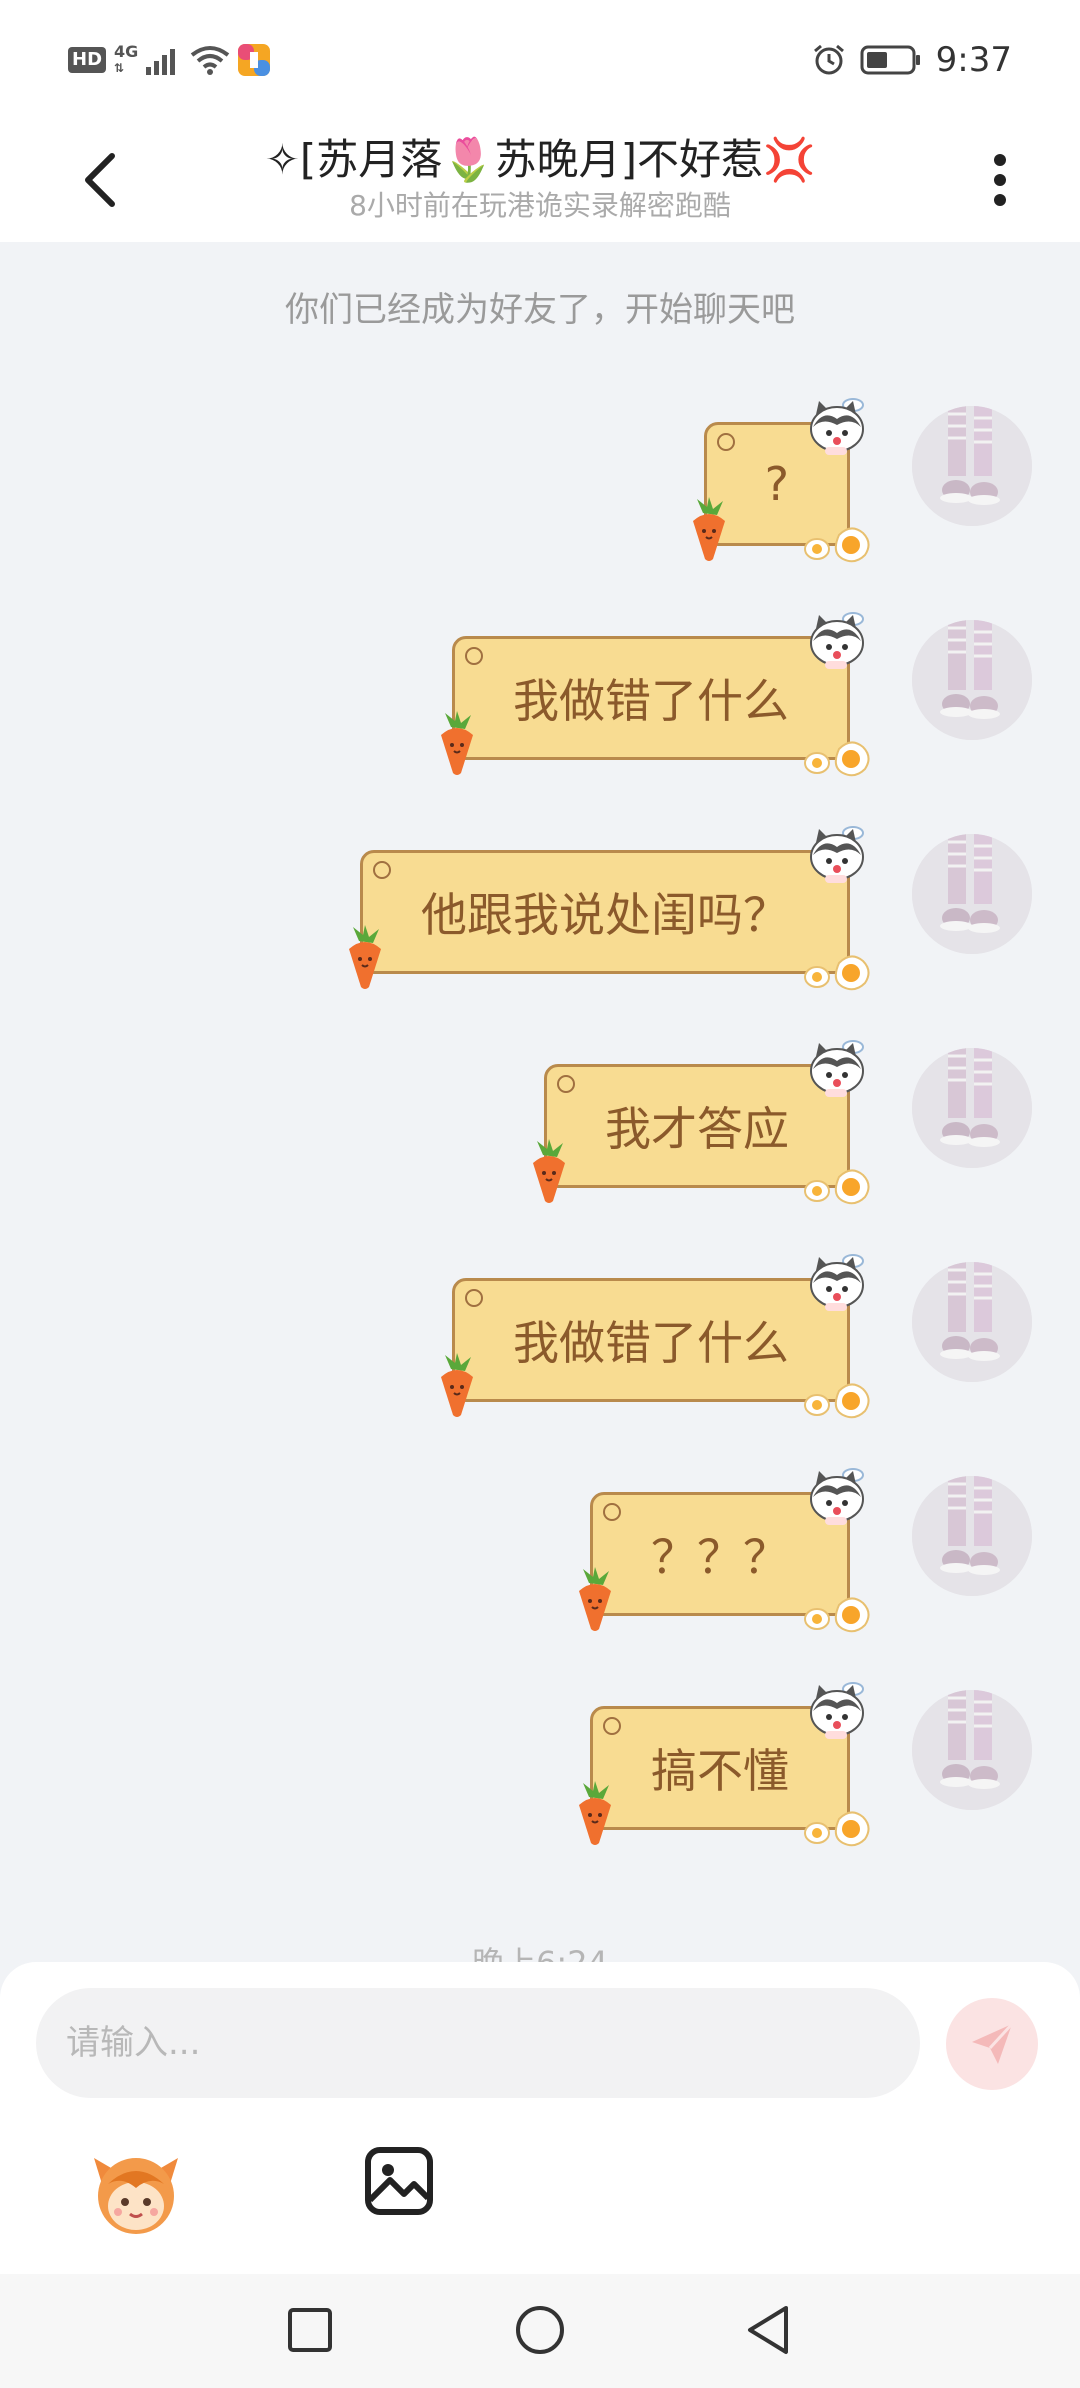 The image size is (1080, 2388). I want to click on message-text: ？？？, so click(720, 1557).